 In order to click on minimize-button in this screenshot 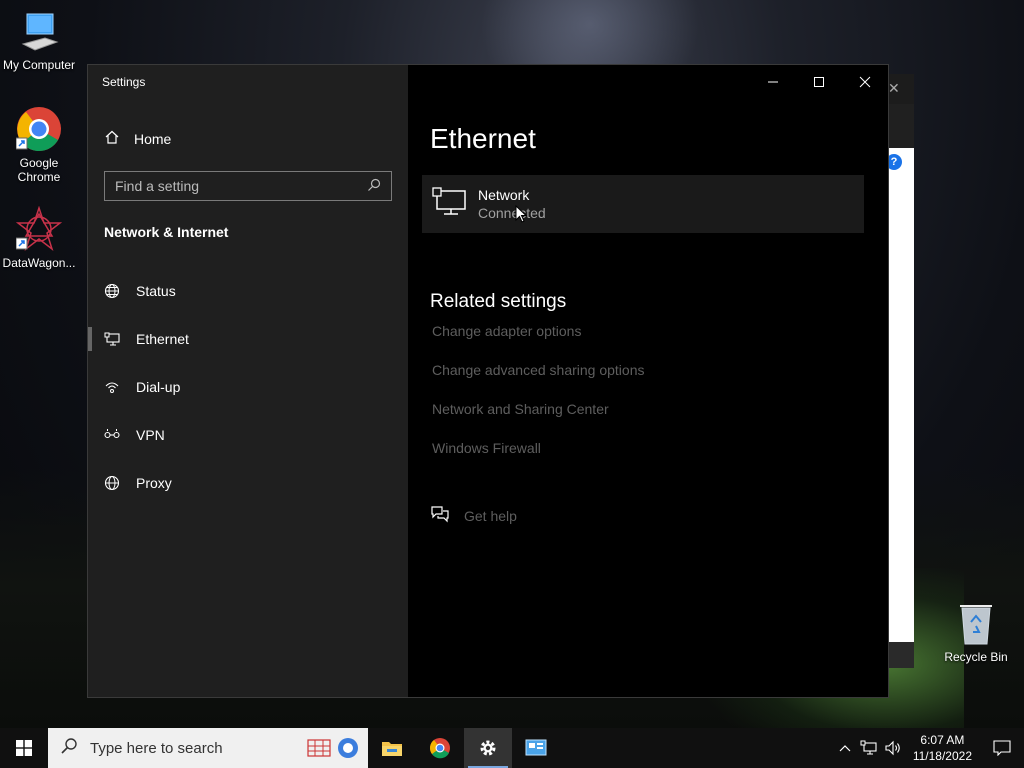, I will do `click(773, 82)`.